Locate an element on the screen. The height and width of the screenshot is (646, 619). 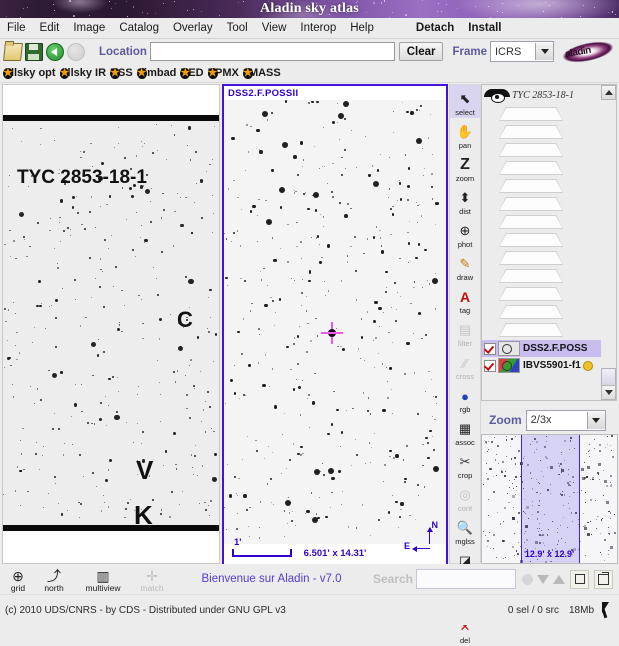
bookmark-ppmx: ★PPMX is located at coordinates (223, 73).